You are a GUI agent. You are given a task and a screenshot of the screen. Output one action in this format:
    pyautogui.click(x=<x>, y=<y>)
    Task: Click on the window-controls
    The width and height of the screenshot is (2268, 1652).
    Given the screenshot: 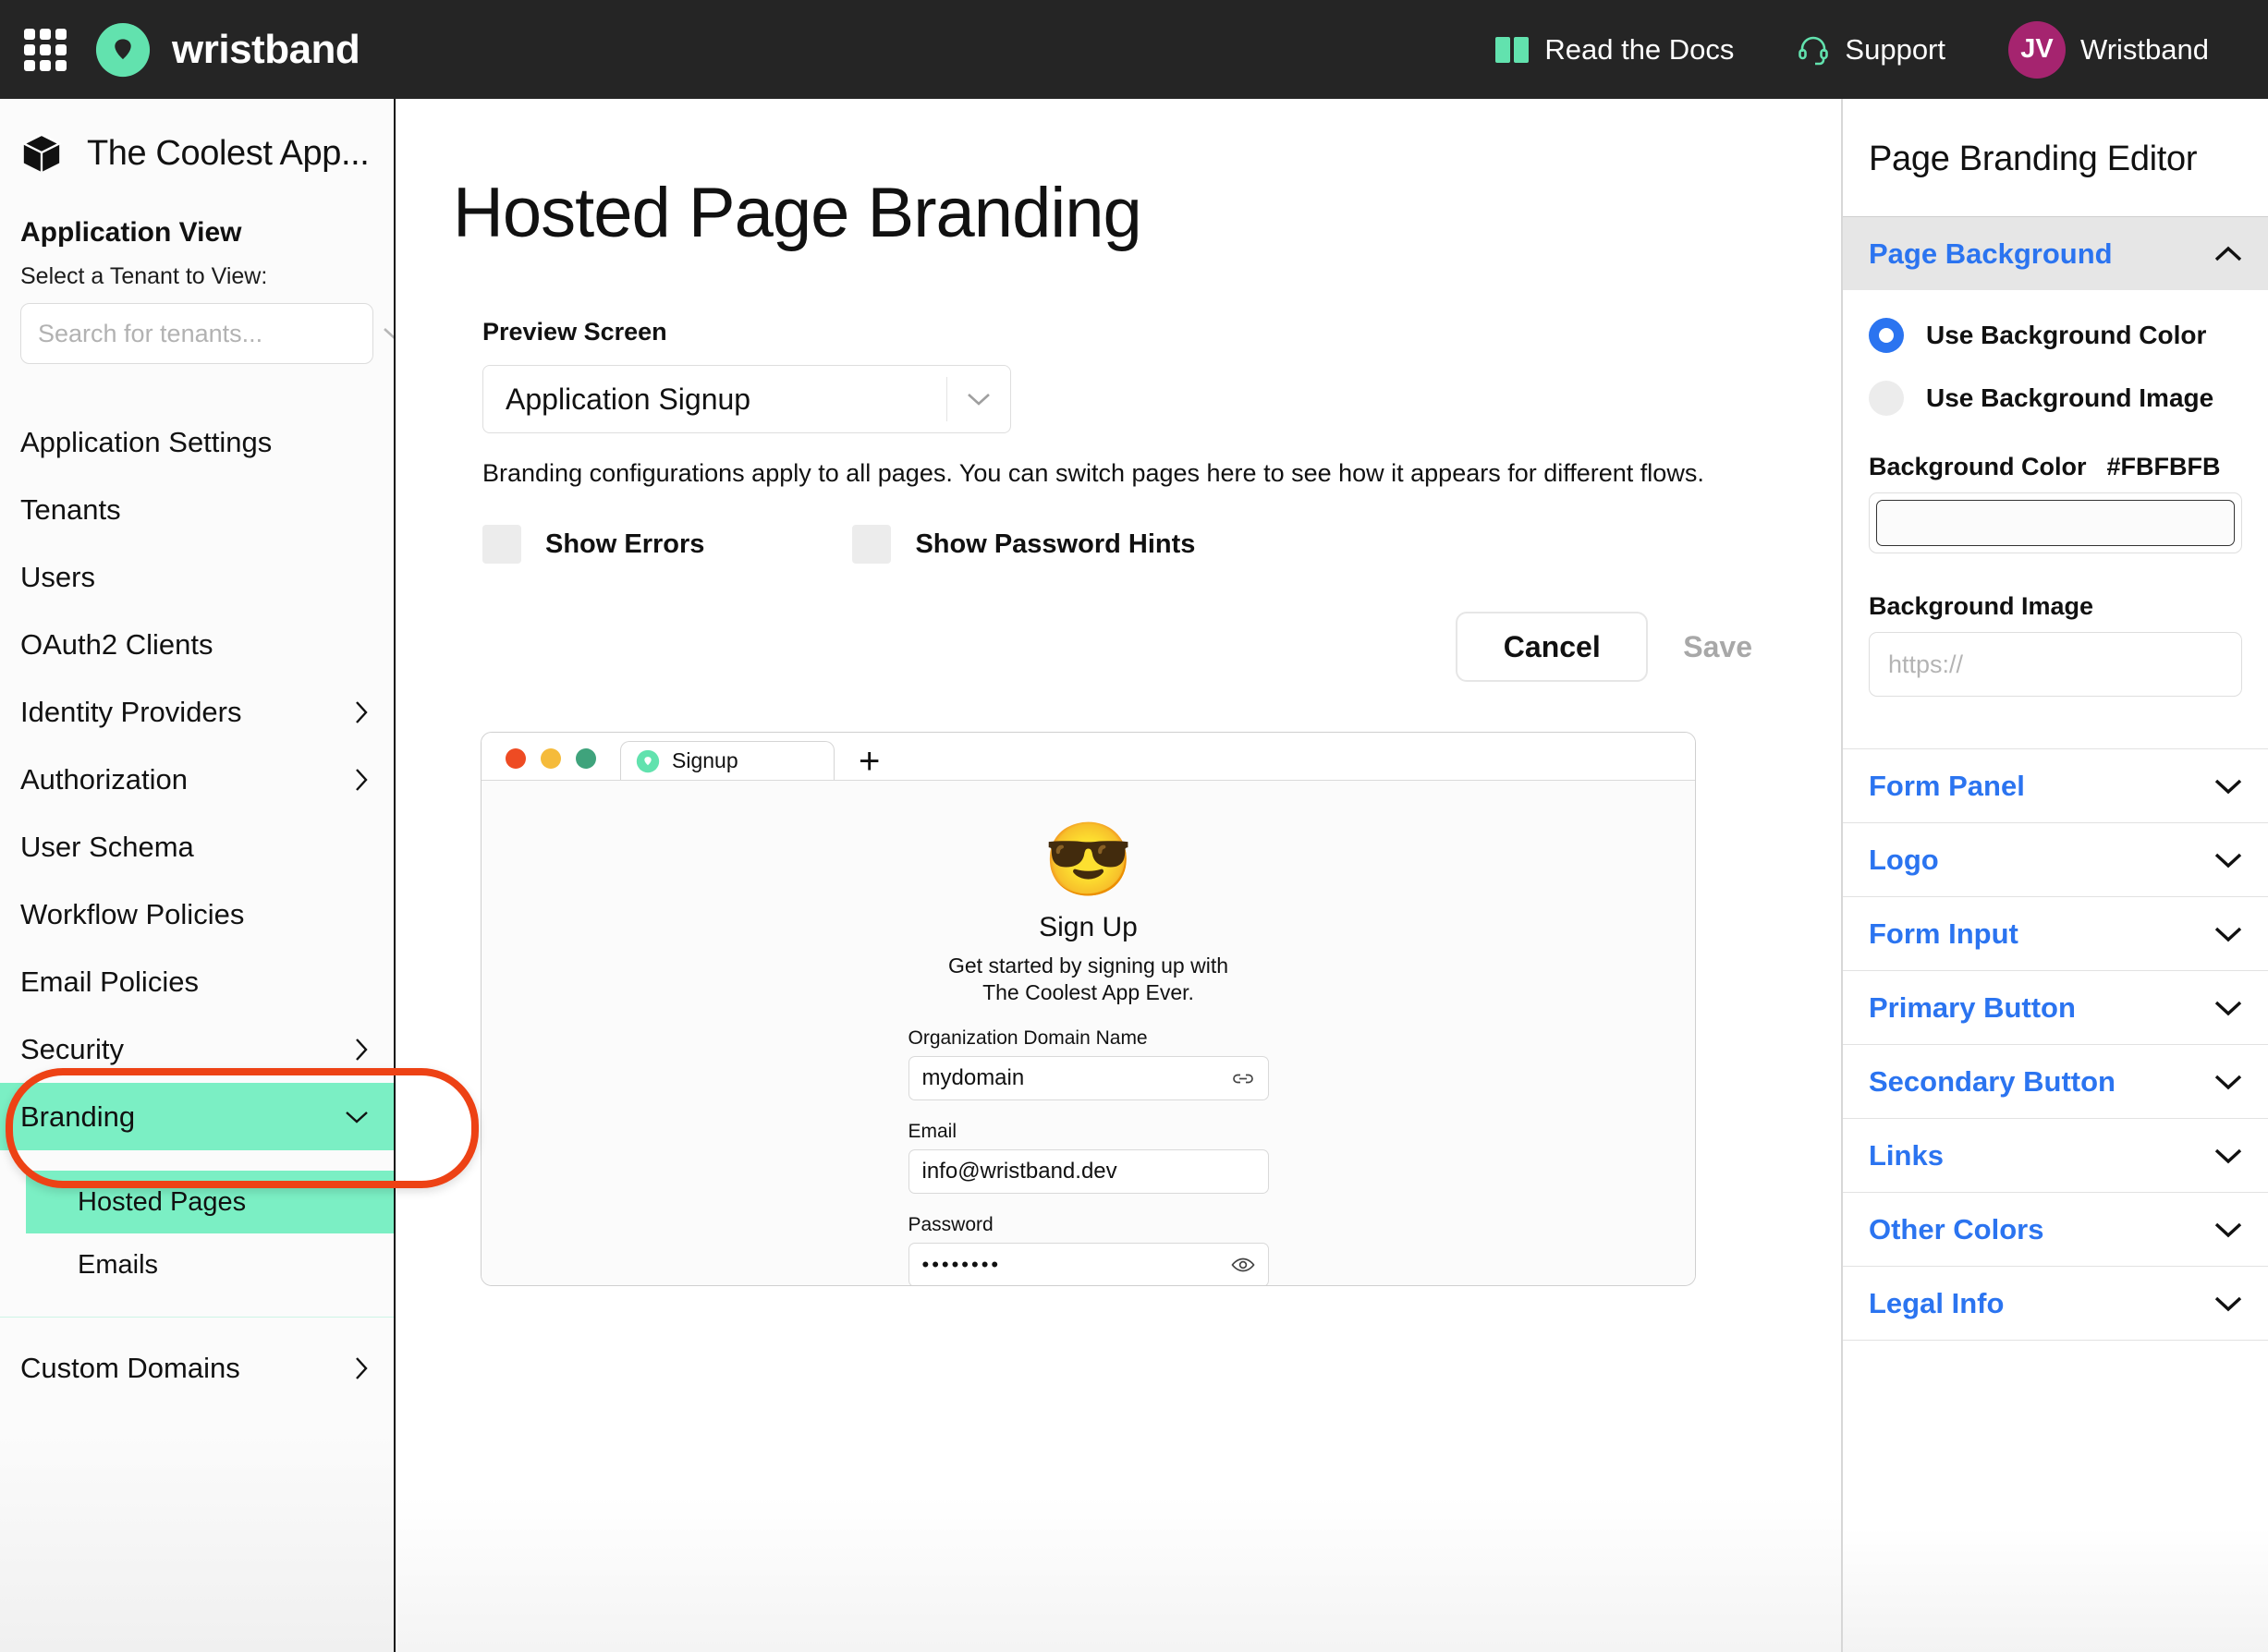 What is the action you would take?
    pyautogui.click(x=551, y=764)
    